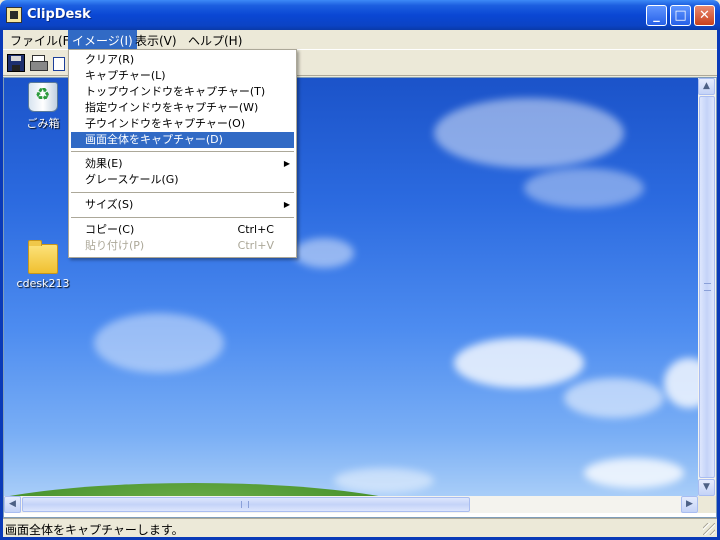 This screenshot has height=540, width=720. Describe the element at coordinates (182, 180) in the screenshot. I see `menu-item-grayscale: グレースケール(G)` at that location.